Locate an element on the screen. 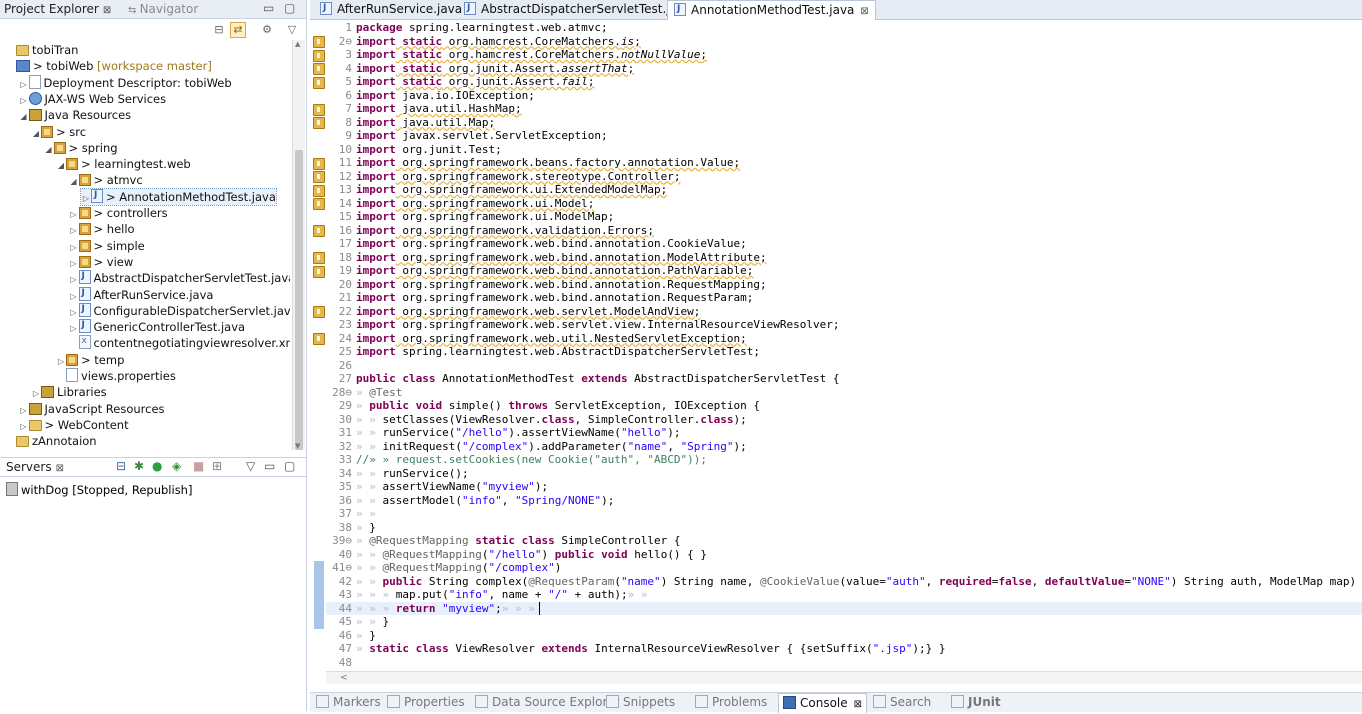  code-line: 7 import java.util.HashMap; is located at coordinates (844, 109).